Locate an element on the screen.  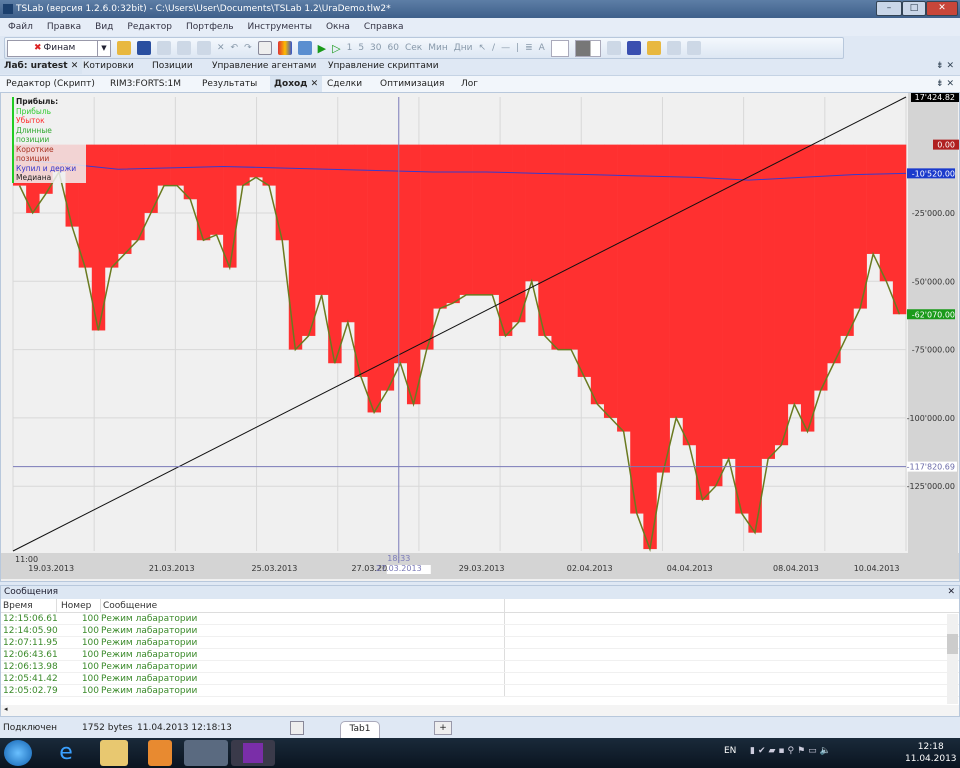
language-indicator: EN is located at coordinates (730, 751).